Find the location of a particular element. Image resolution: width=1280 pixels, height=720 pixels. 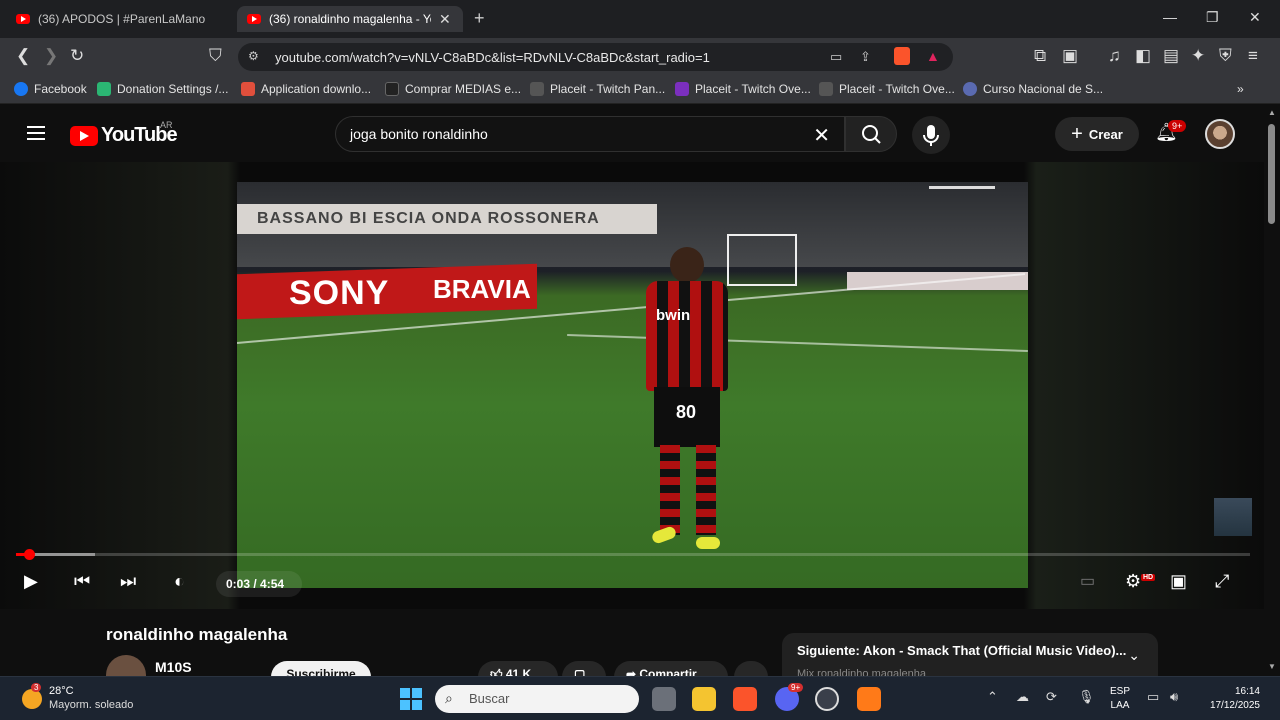

new-tab-icon: + is located at coordinates (479, 18).